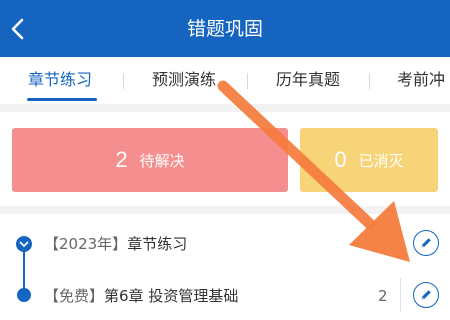 The height and width of the screenshot is (320, 450). What do you see at coordinates (62, 99) in the screenshot?
I see `active-tab-indicator` at bounding box center [62, 99].